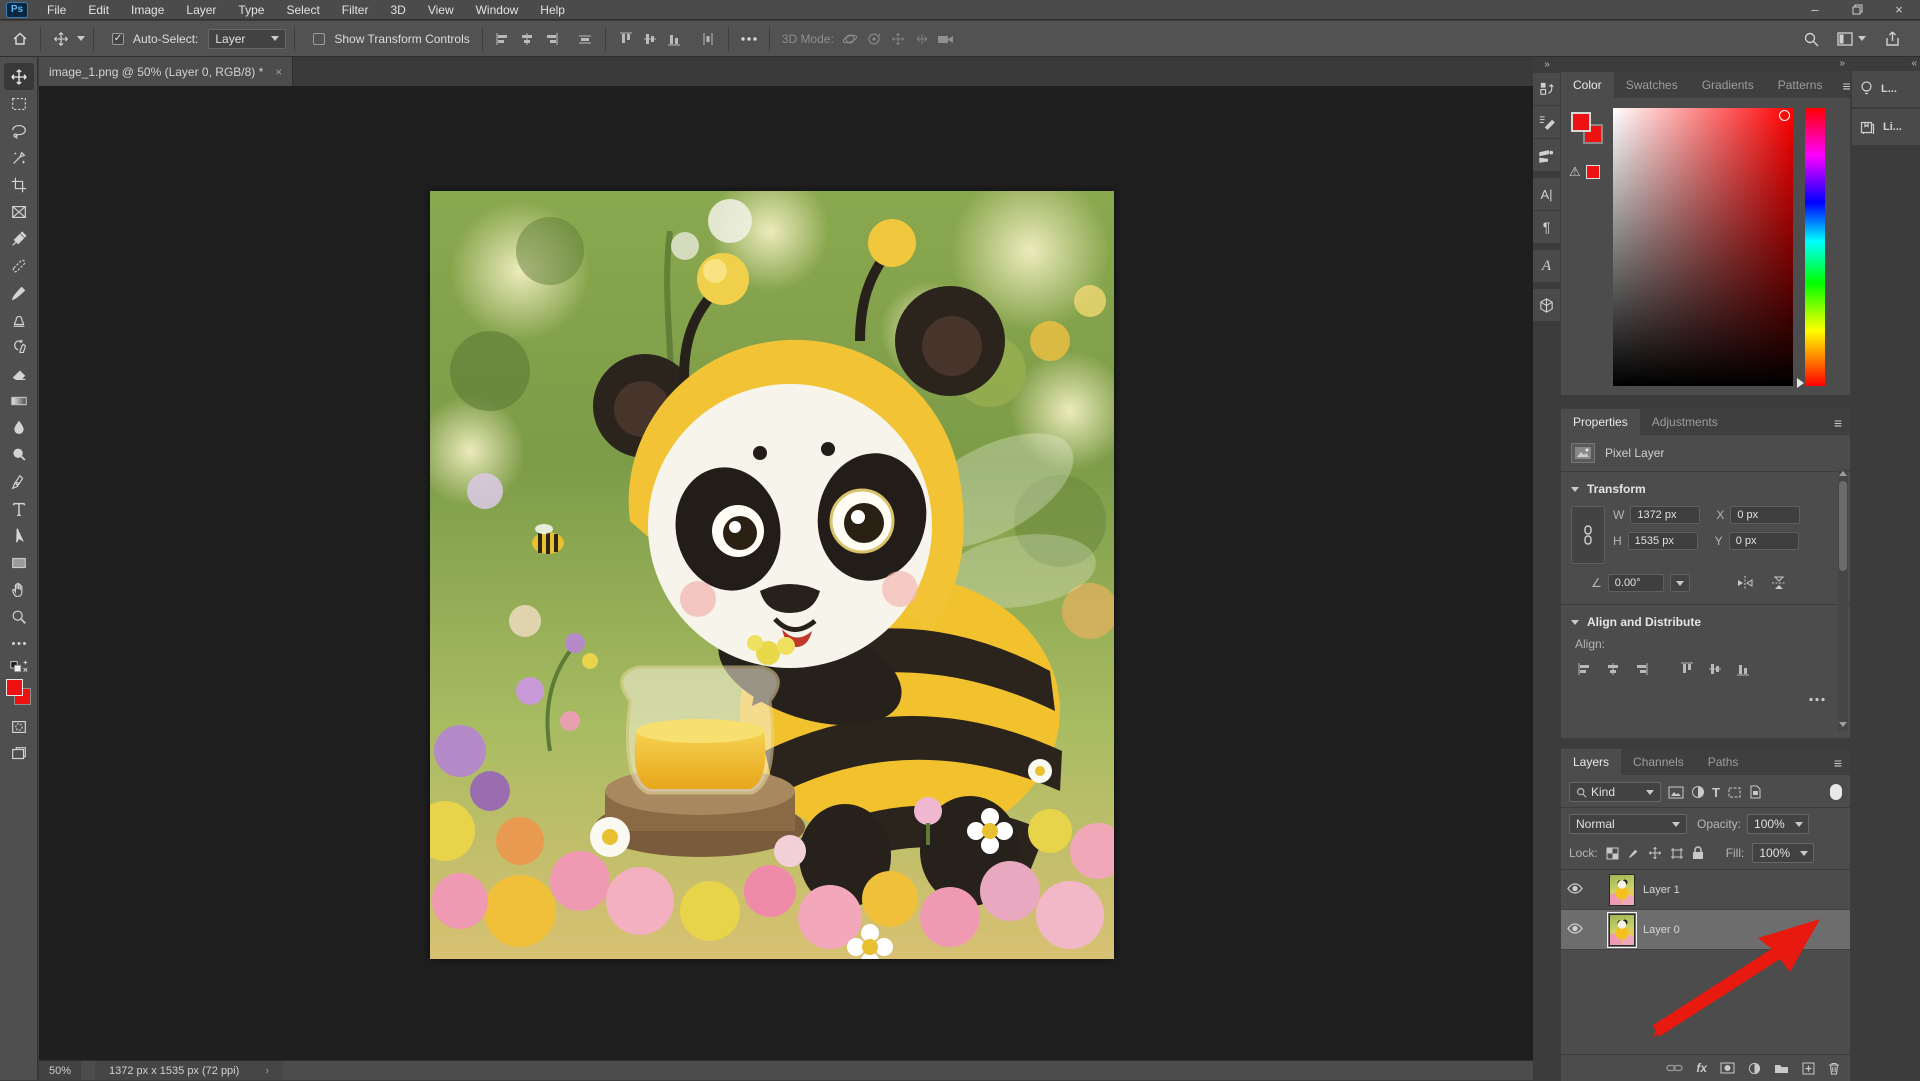  I want to click on tab-color: Color, so click(1587, 85).